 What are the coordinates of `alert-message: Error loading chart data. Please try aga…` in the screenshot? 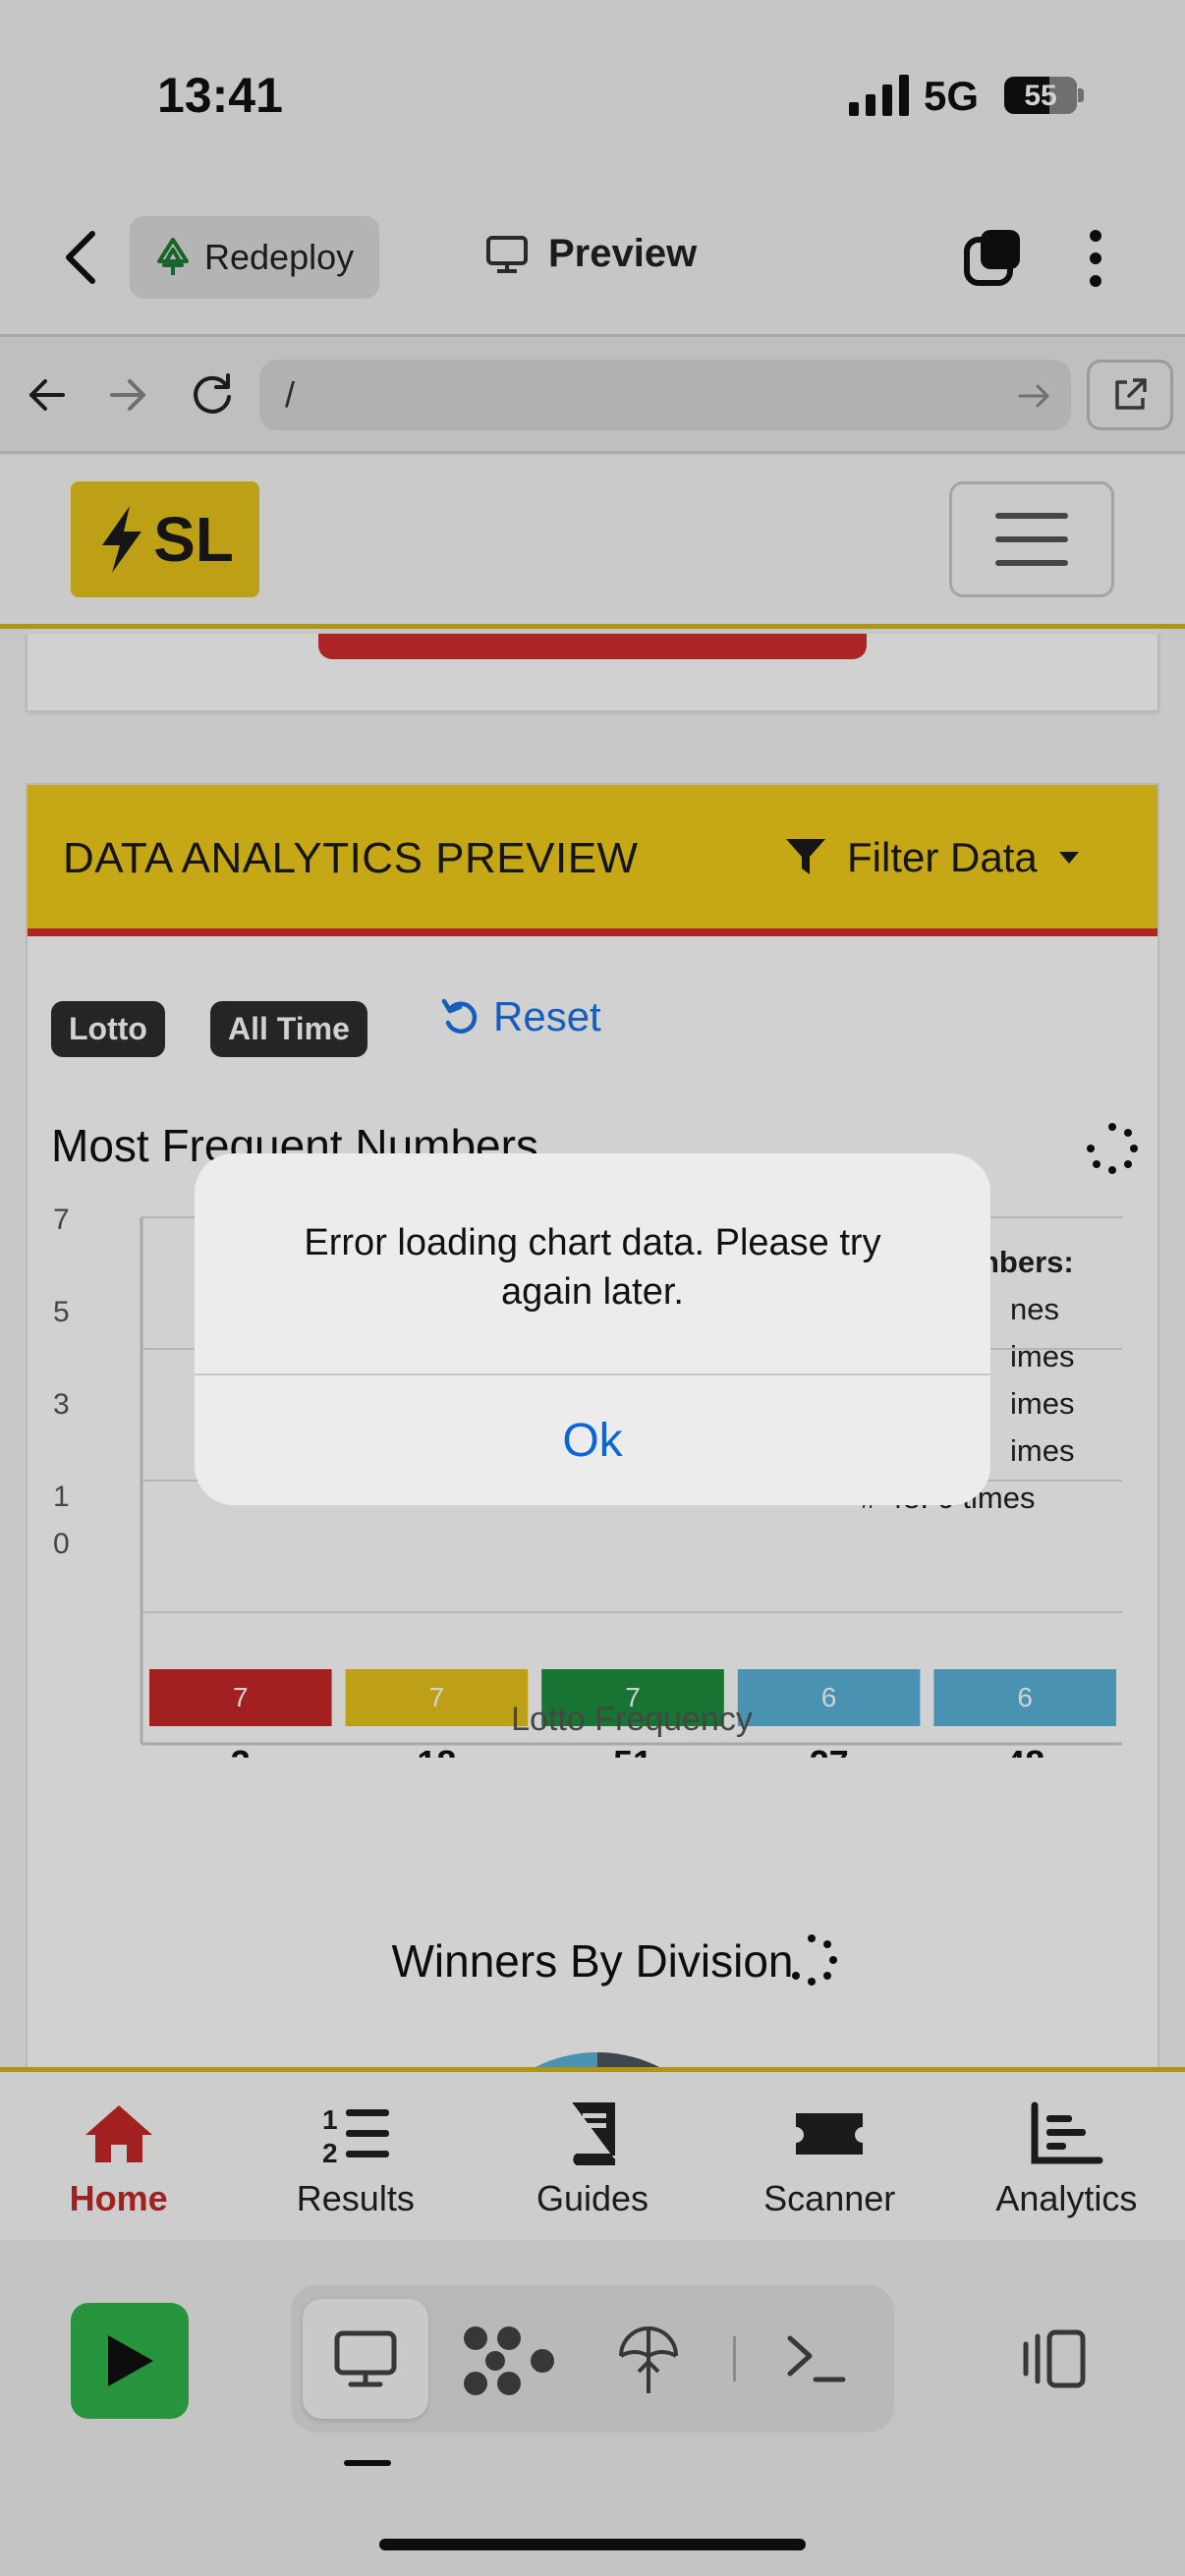 It's located at (592, 1267).